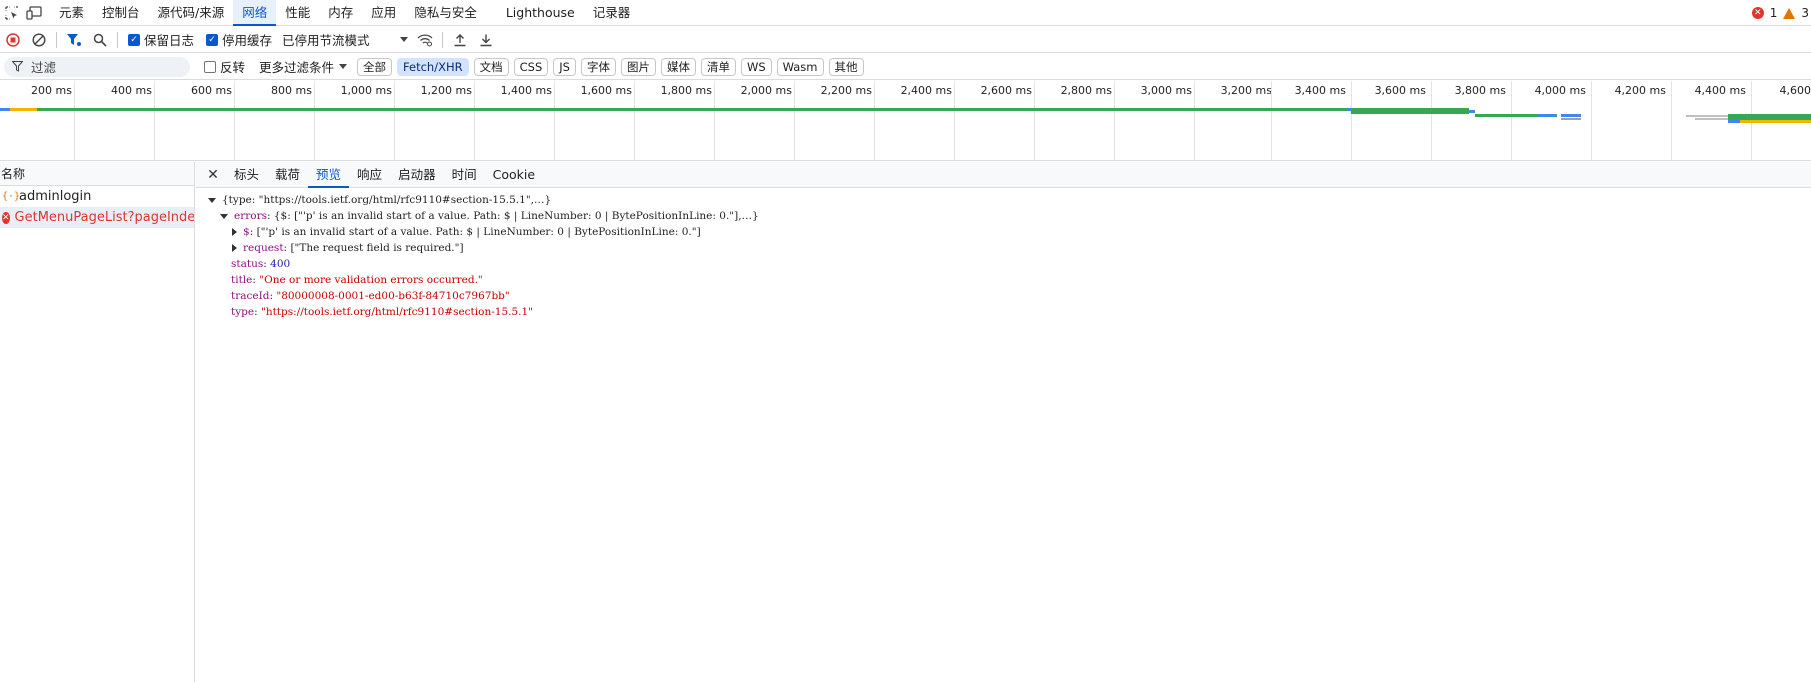 Image resolution: width=1811 pixels, height=682 pixels. What do you see at coordinates (97, 174) in the screenshot?
I see `name-column-header: 名称` at bounding box center [97, 174].